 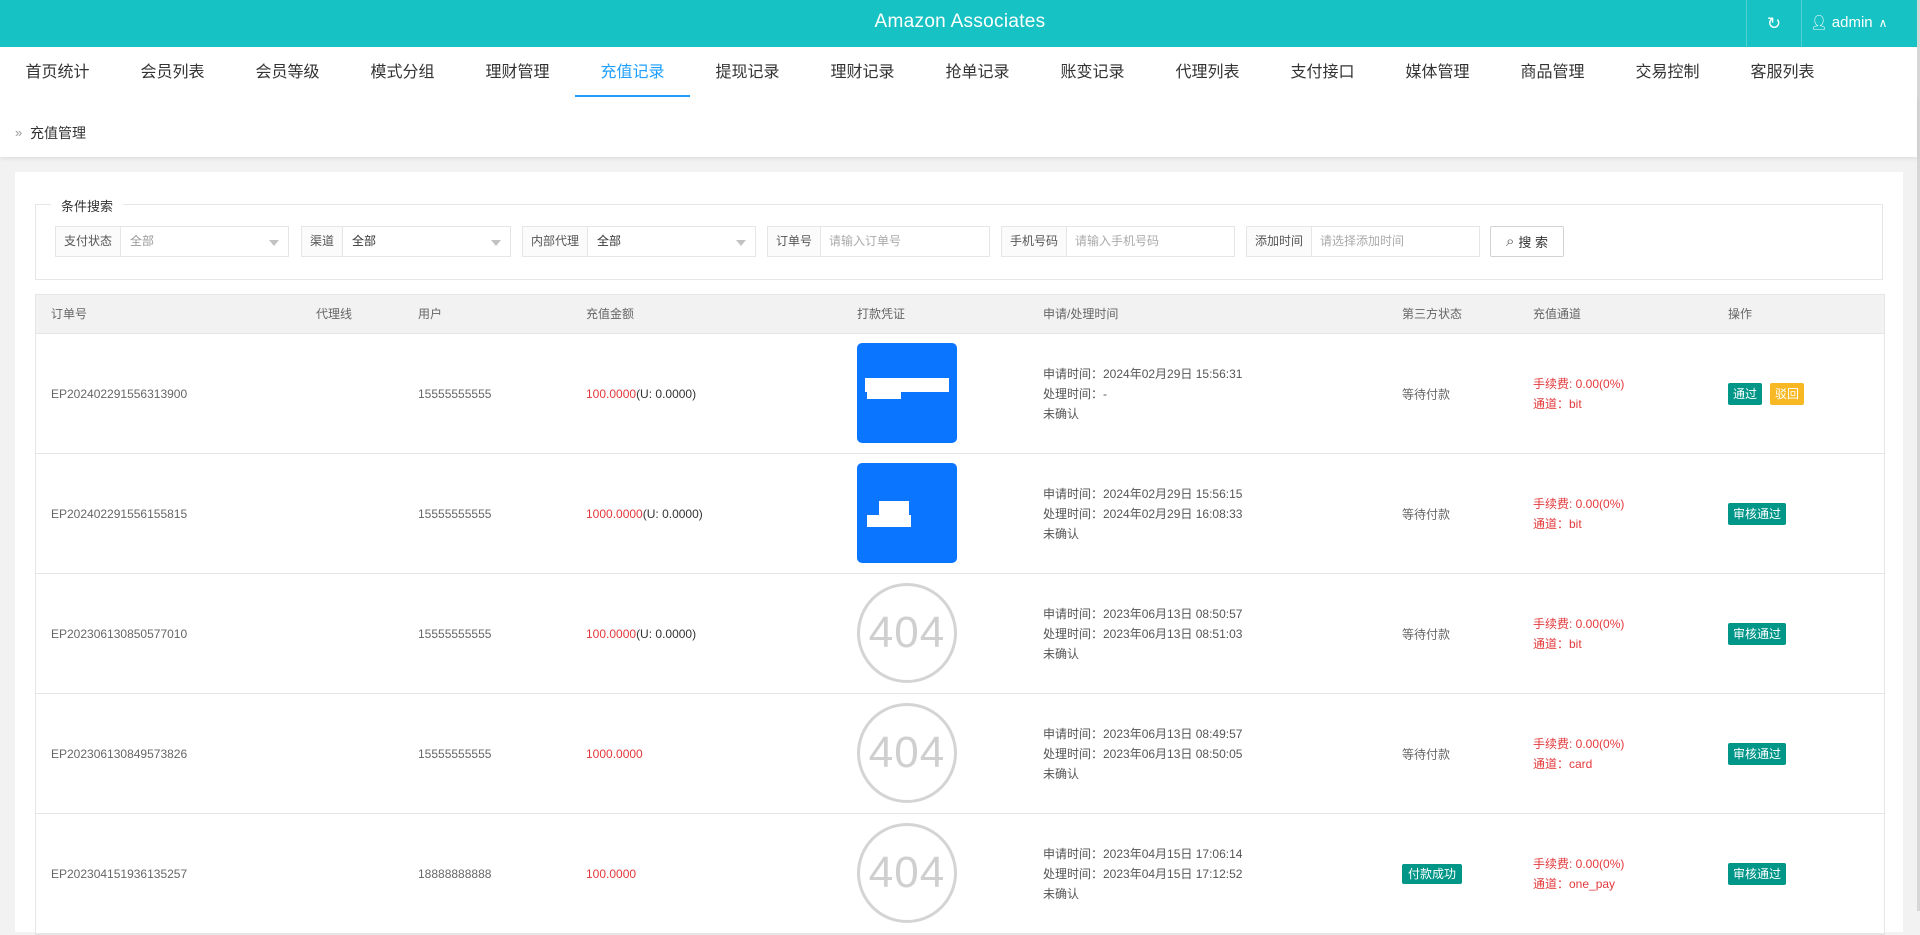 I want to click on user-menu: 👤︎ admin ∧, so click(x=1848, y=23).